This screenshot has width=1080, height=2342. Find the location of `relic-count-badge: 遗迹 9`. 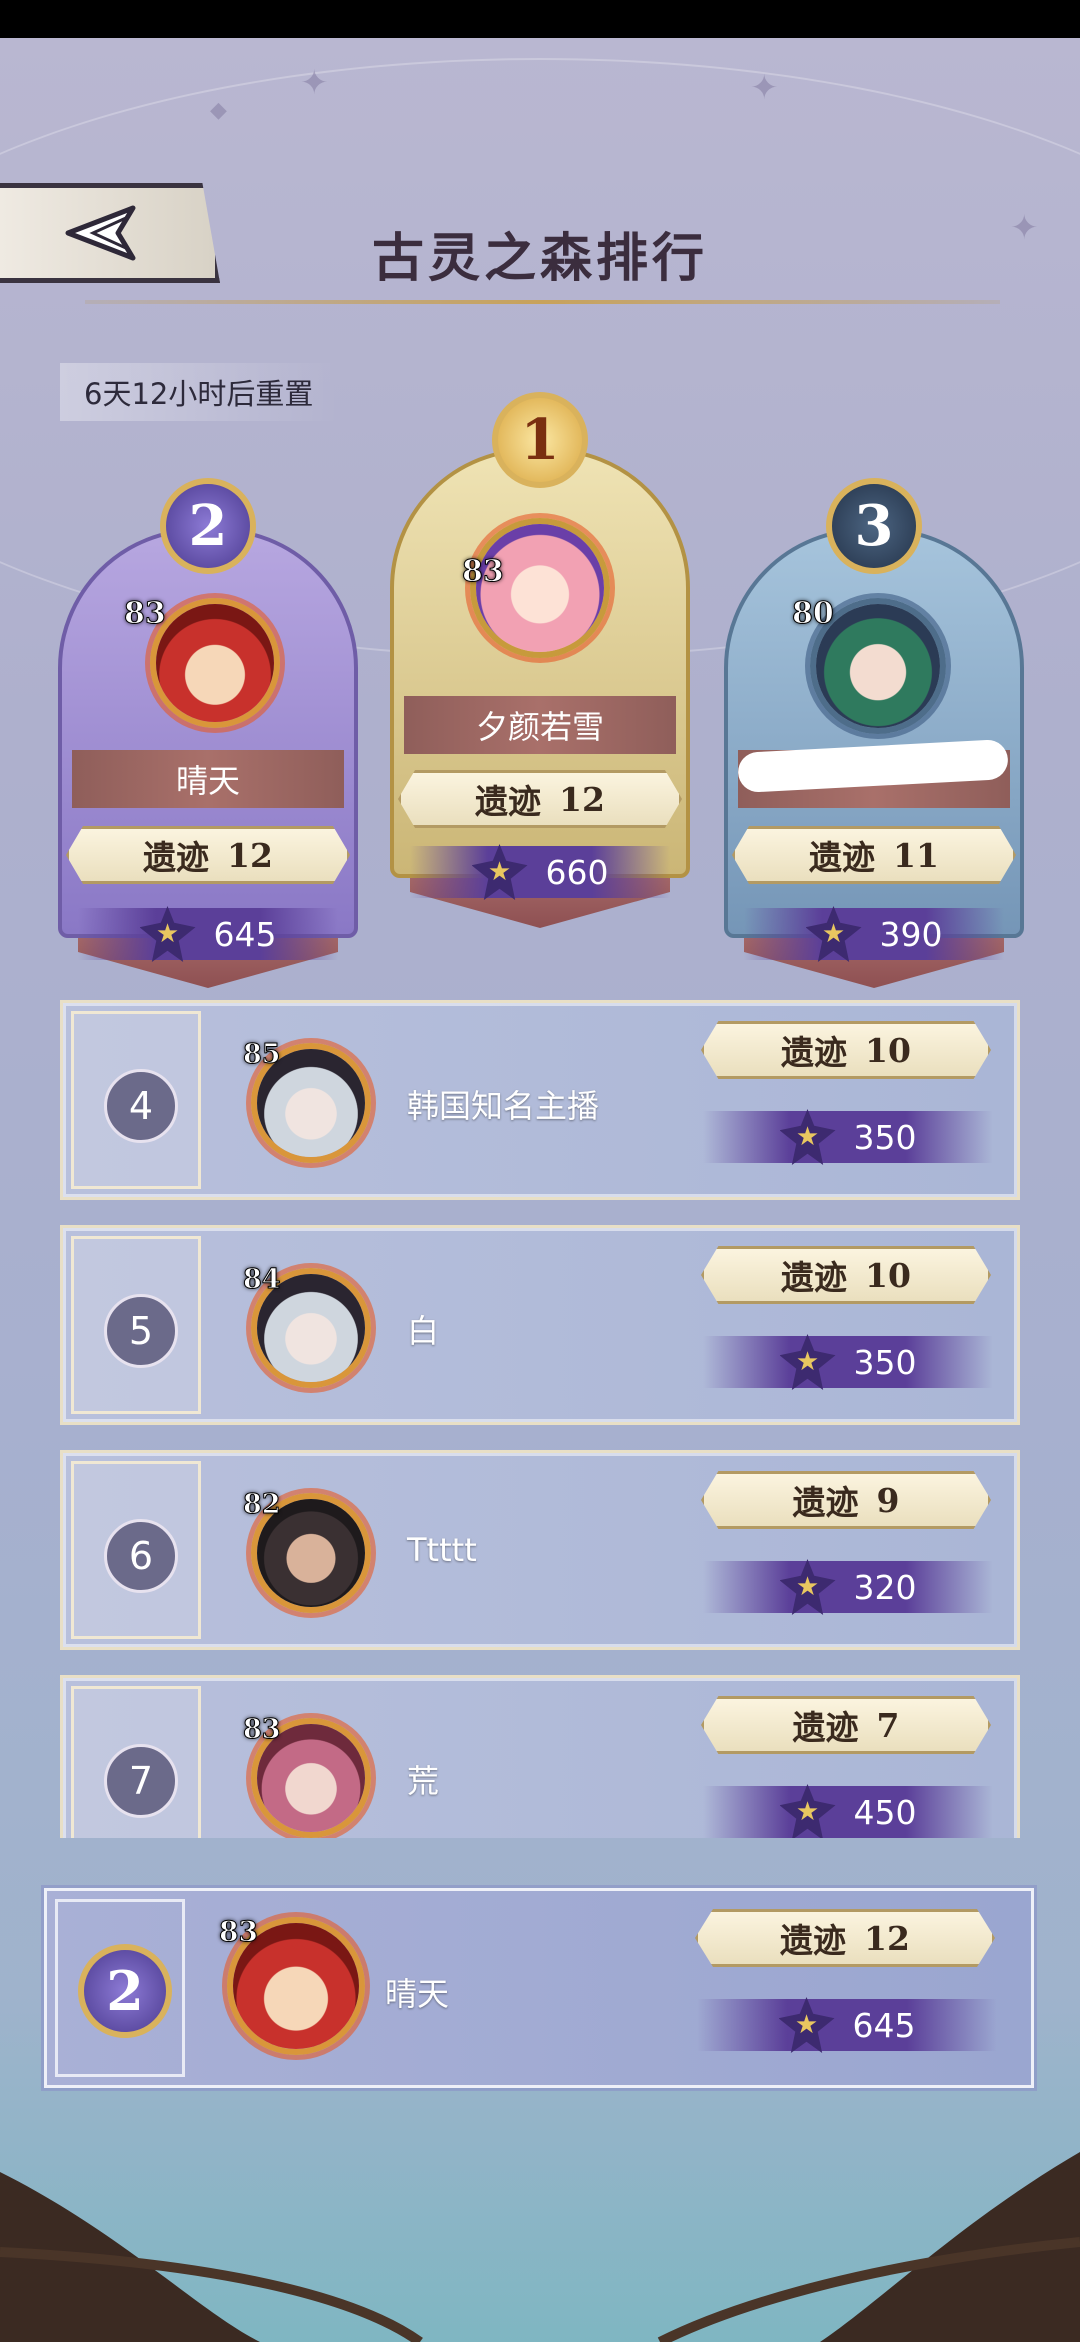

relic-count-badge: 遗迹 9 is located at coordinates (846, 1500).